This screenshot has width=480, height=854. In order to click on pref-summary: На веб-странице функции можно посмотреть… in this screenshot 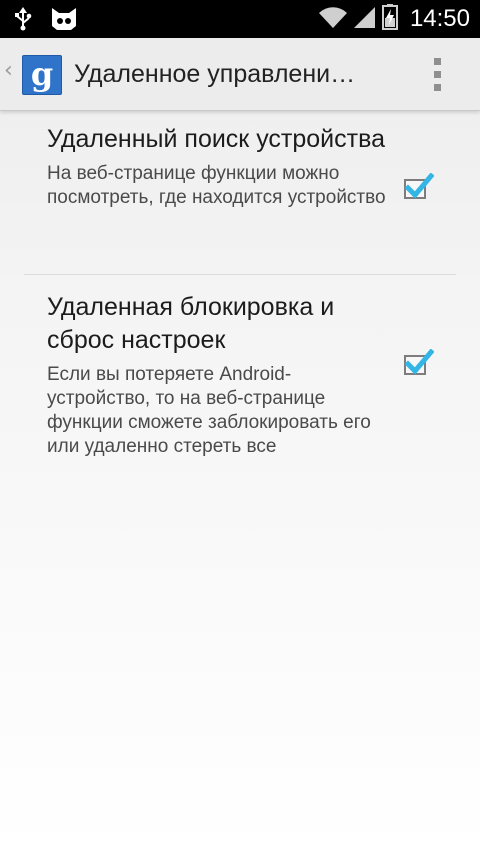, I will do `click(216, 185)`.